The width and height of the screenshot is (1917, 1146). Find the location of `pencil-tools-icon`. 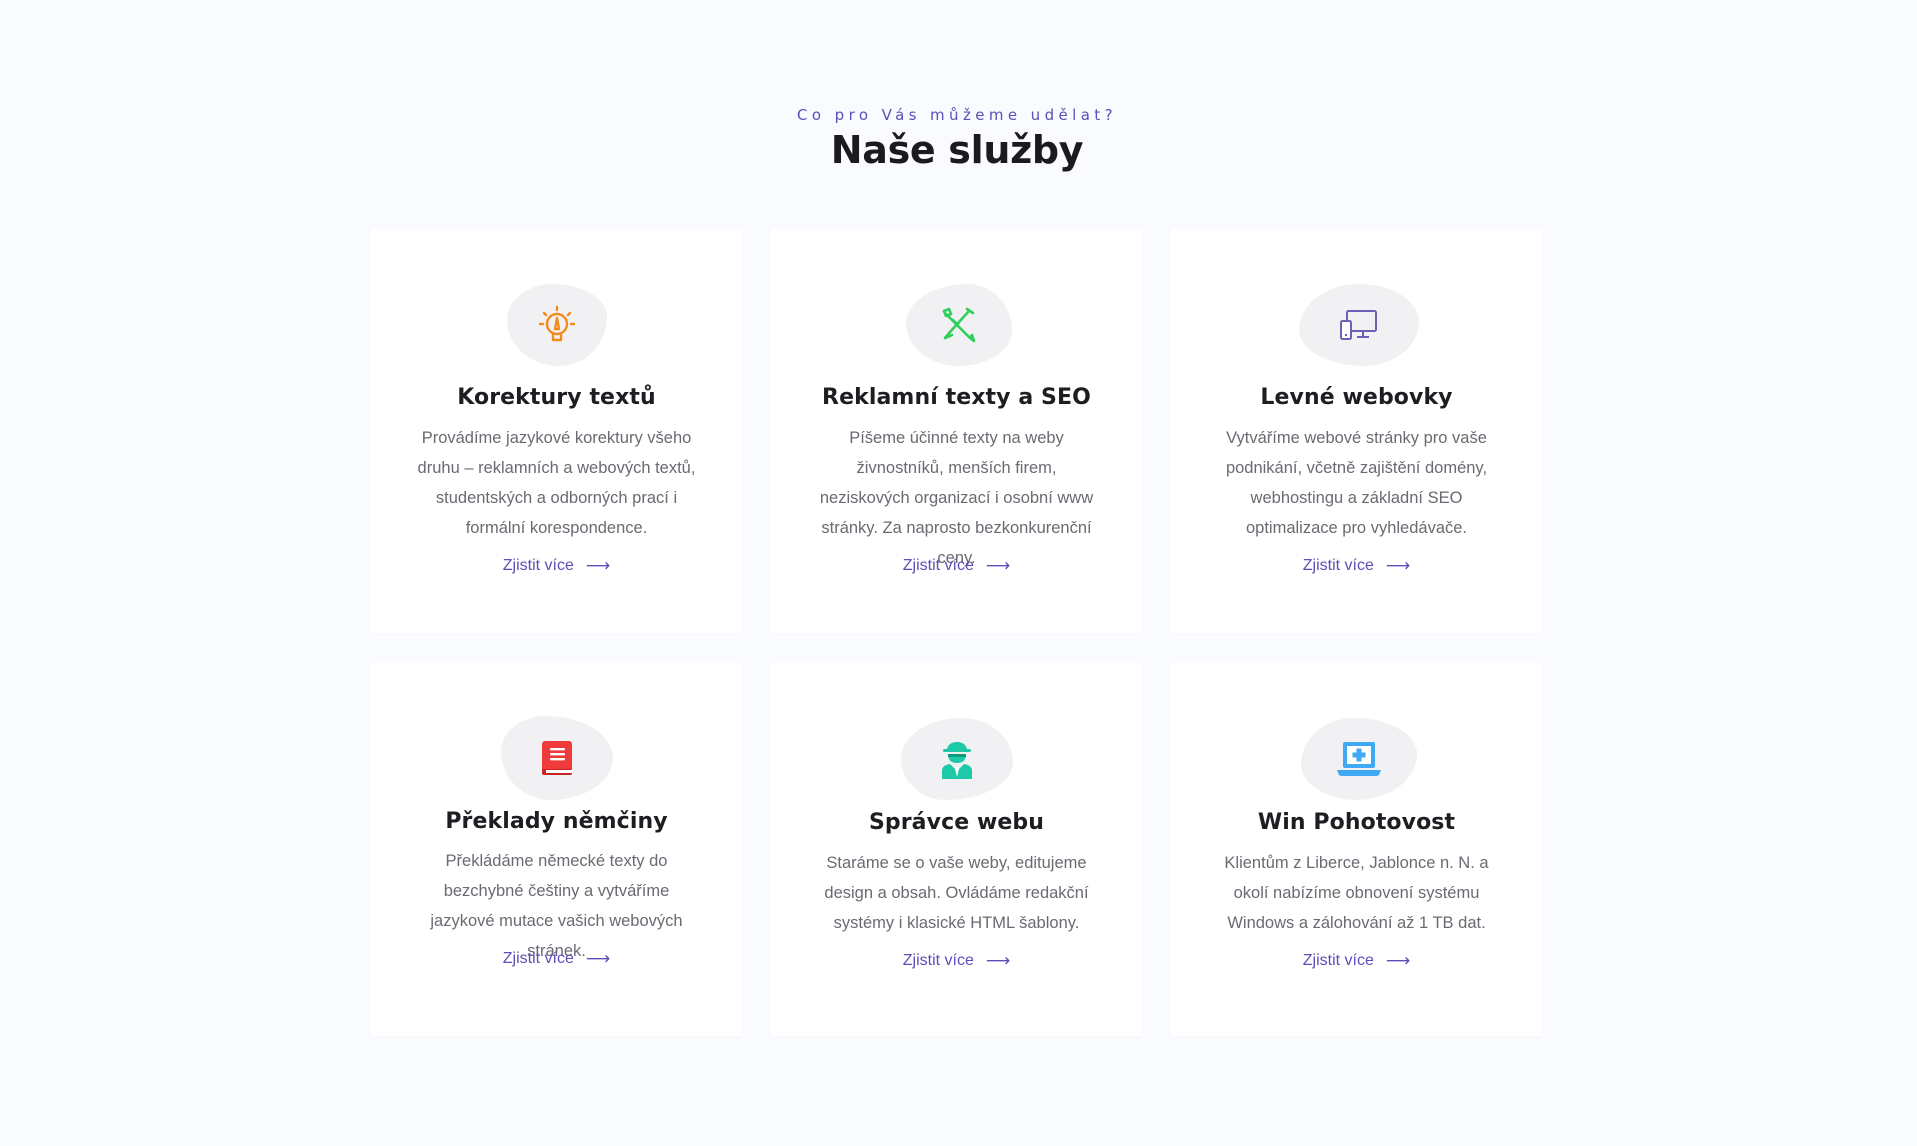

pencil-tools-icon is located at coordinates (959, 325).